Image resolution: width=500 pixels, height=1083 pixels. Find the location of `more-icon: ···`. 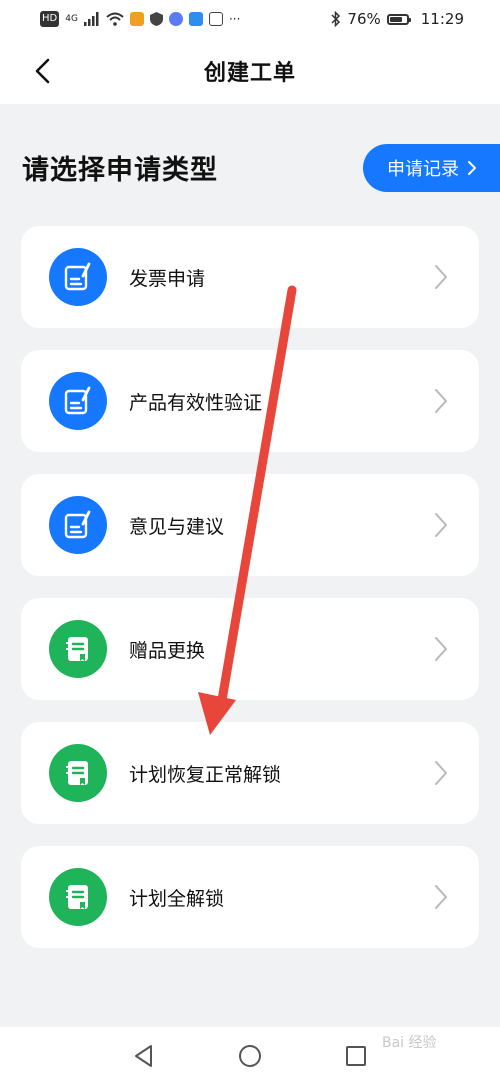

more-icon: ··· is located at coordinates (234, 19).